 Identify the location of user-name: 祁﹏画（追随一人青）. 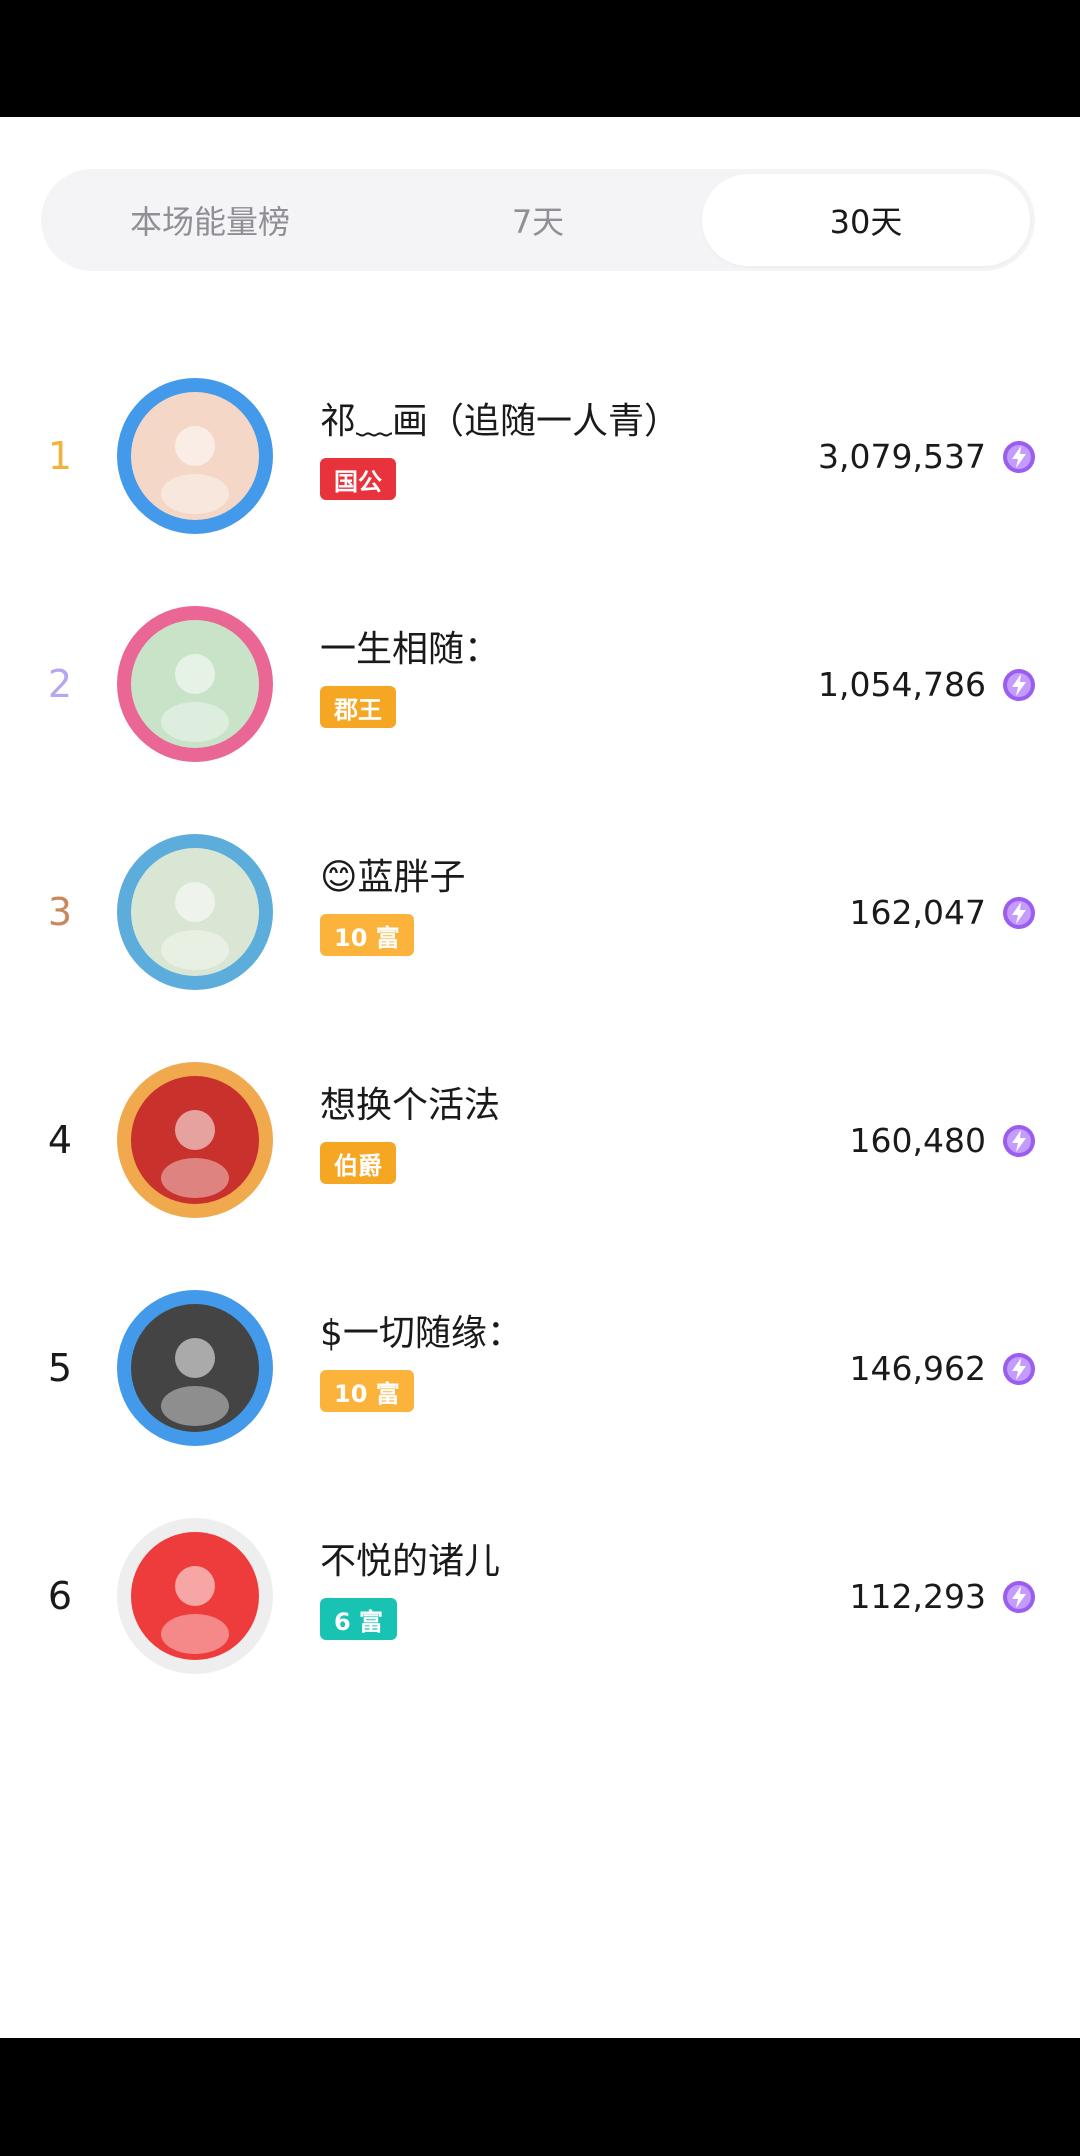
(500, 421).